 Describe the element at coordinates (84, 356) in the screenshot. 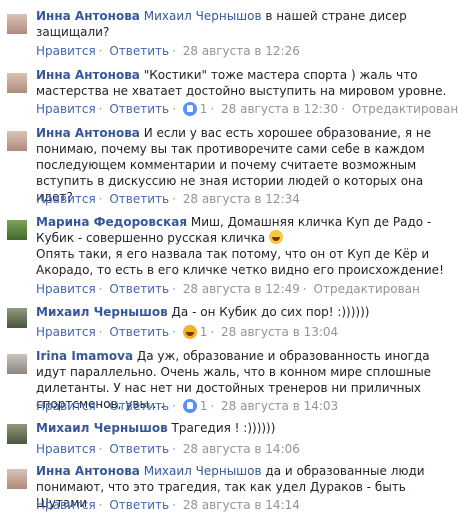

I see `comment-author: Irina Imamova` at that location.